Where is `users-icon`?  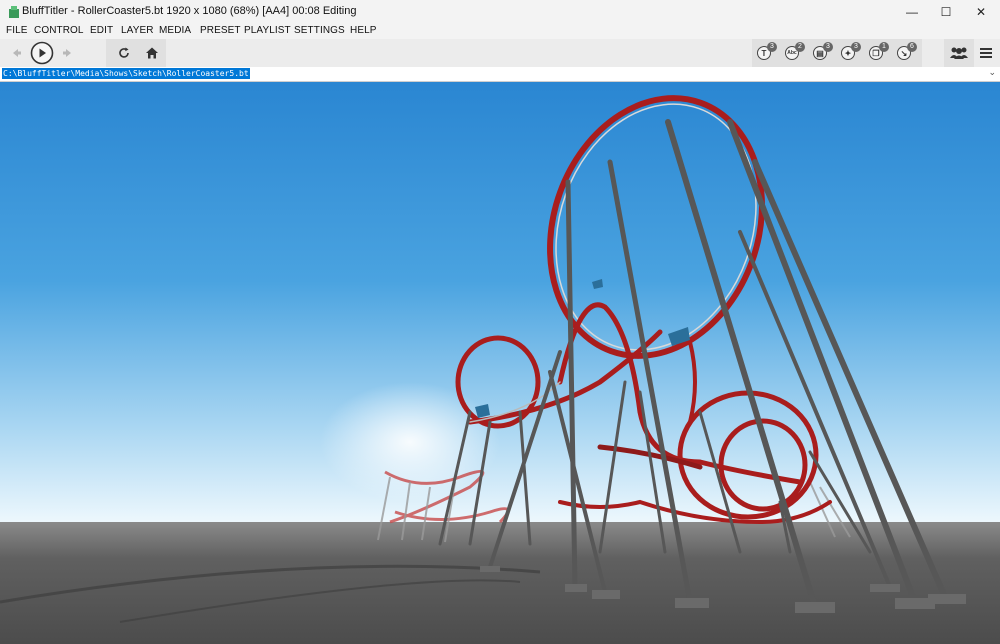
users-icon is located at coordinates (959, 53).